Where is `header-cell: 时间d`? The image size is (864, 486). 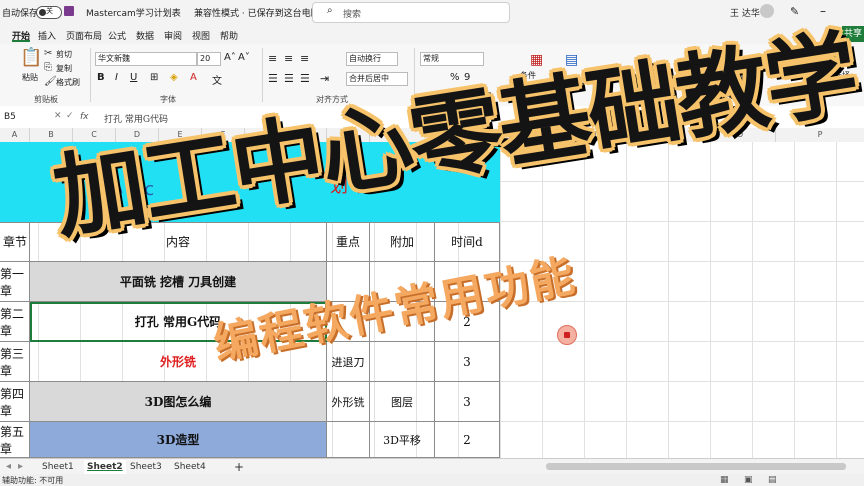
header-cell: 时间d is located at coordinates (467, 242).